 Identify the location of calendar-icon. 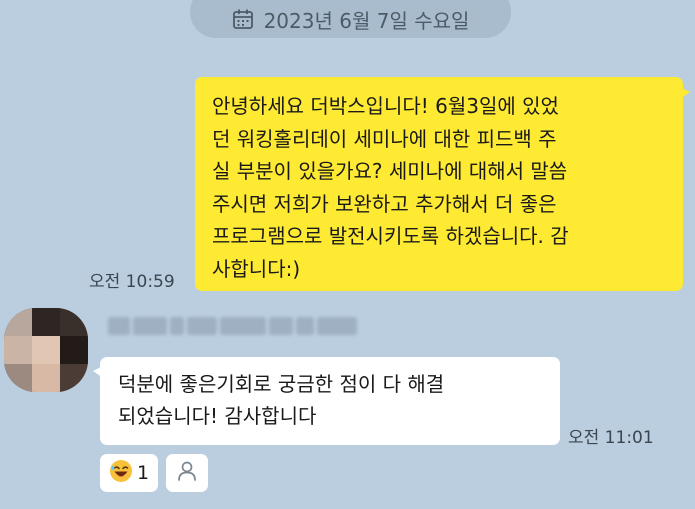
(243, 19).